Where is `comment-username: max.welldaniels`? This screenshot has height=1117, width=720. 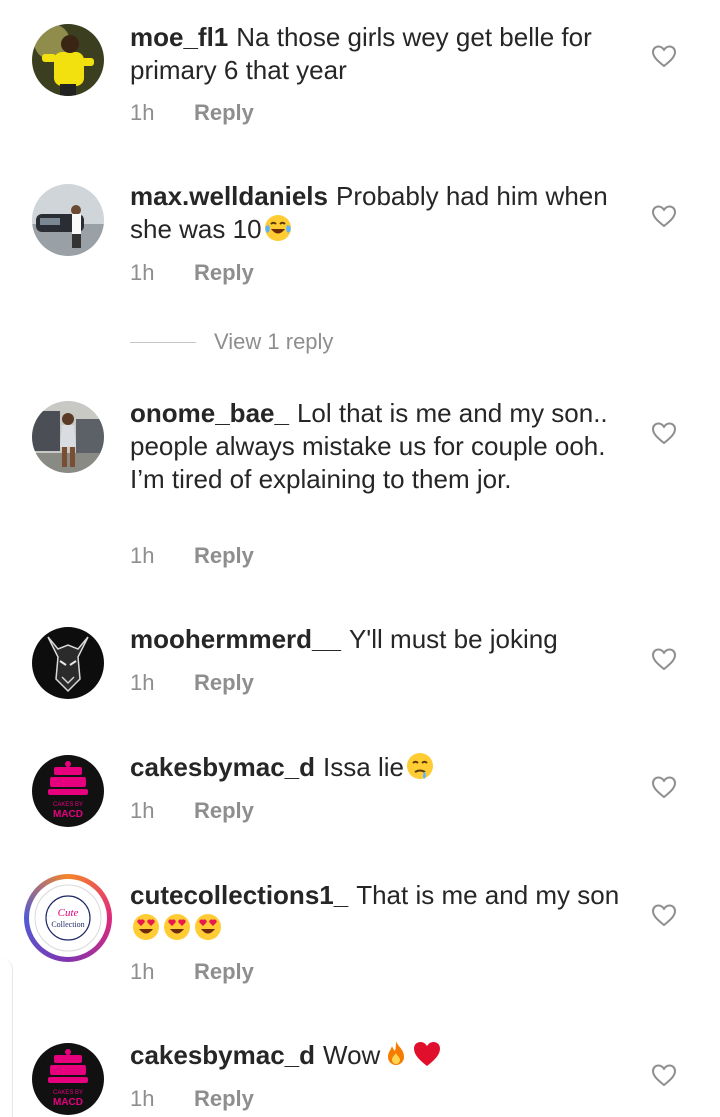 comment-username: max.welldaniels is located at coordinates (229, 196).